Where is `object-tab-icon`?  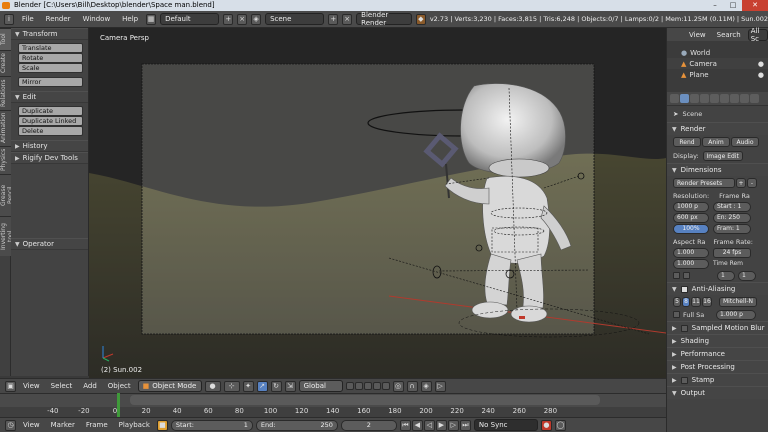
object-tab-icon is located at coordinates (724, 98).